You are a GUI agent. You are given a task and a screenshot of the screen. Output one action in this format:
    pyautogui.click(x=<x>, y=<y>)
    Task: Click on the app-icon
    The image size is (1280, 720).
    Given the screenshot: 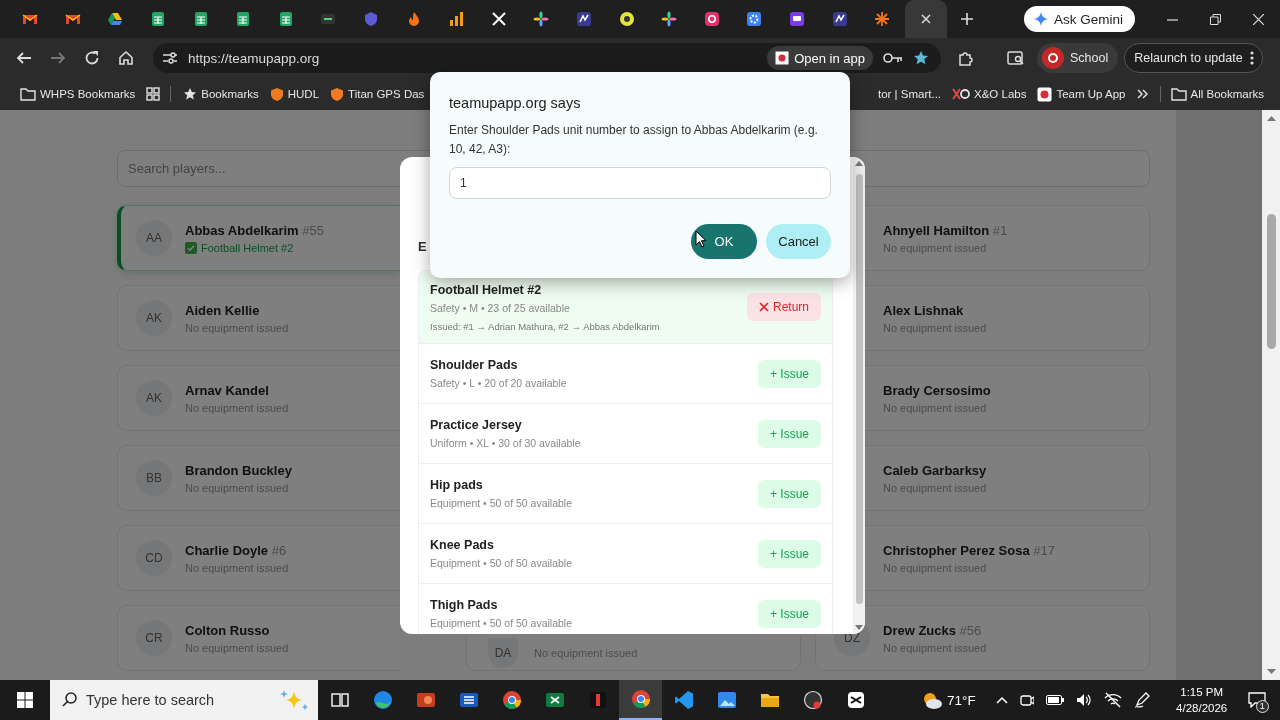 What is the action you would take?
    pyautogui.click(x=597, y=700)
    